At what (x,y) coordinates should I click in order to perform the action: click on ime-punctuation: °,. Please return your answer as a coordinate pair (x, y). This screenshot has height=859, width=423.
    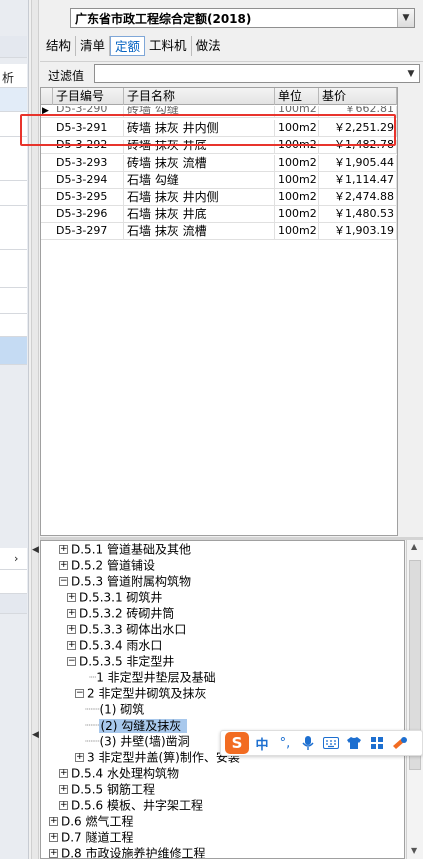
    Looking at the image, I should click on (285, 743).